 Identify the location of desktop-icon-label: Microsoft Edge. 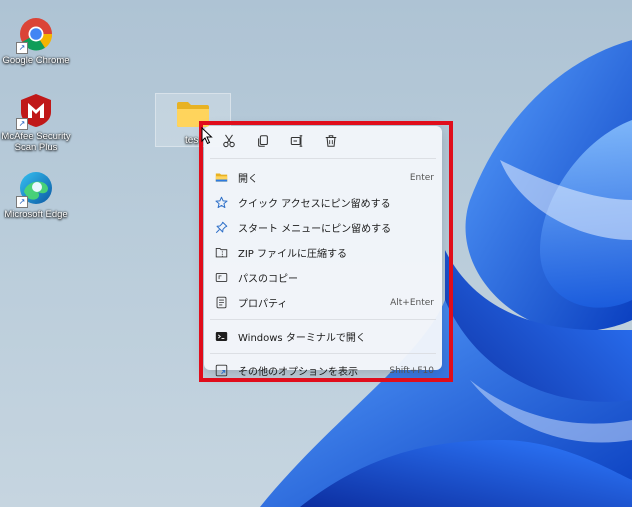
(36, 214).